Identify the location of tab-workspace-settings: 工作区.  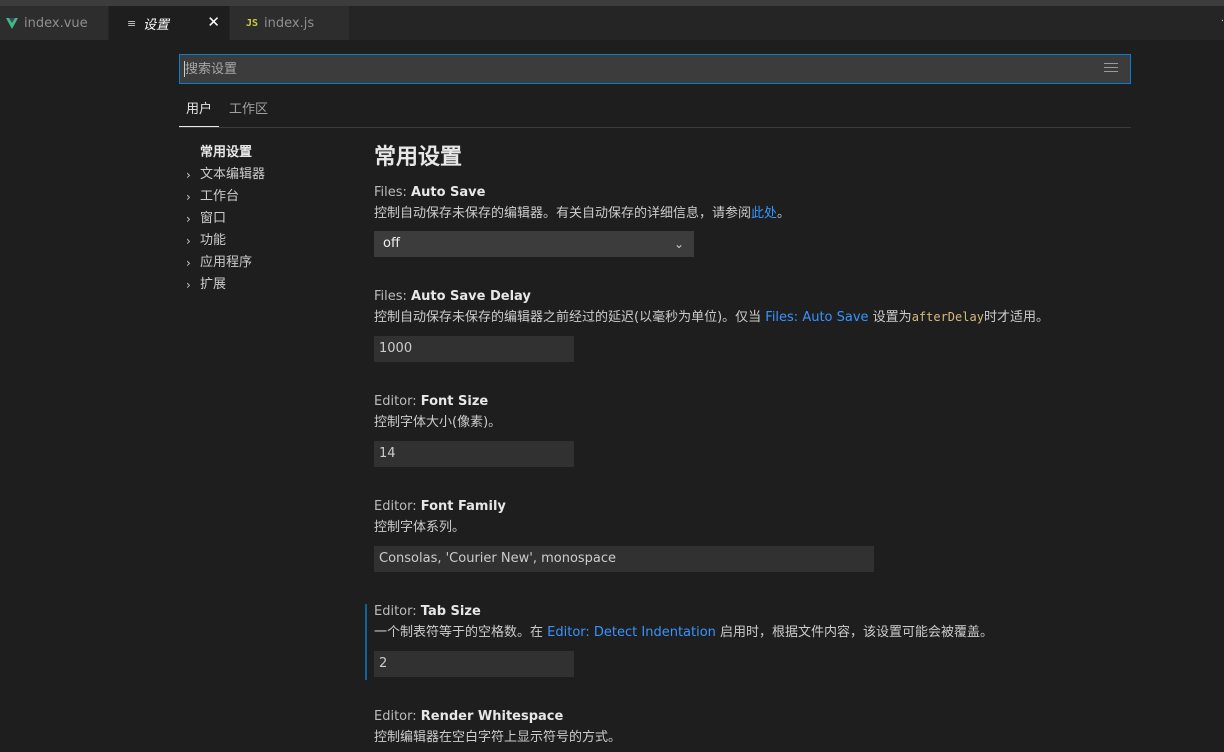
(248, 111).